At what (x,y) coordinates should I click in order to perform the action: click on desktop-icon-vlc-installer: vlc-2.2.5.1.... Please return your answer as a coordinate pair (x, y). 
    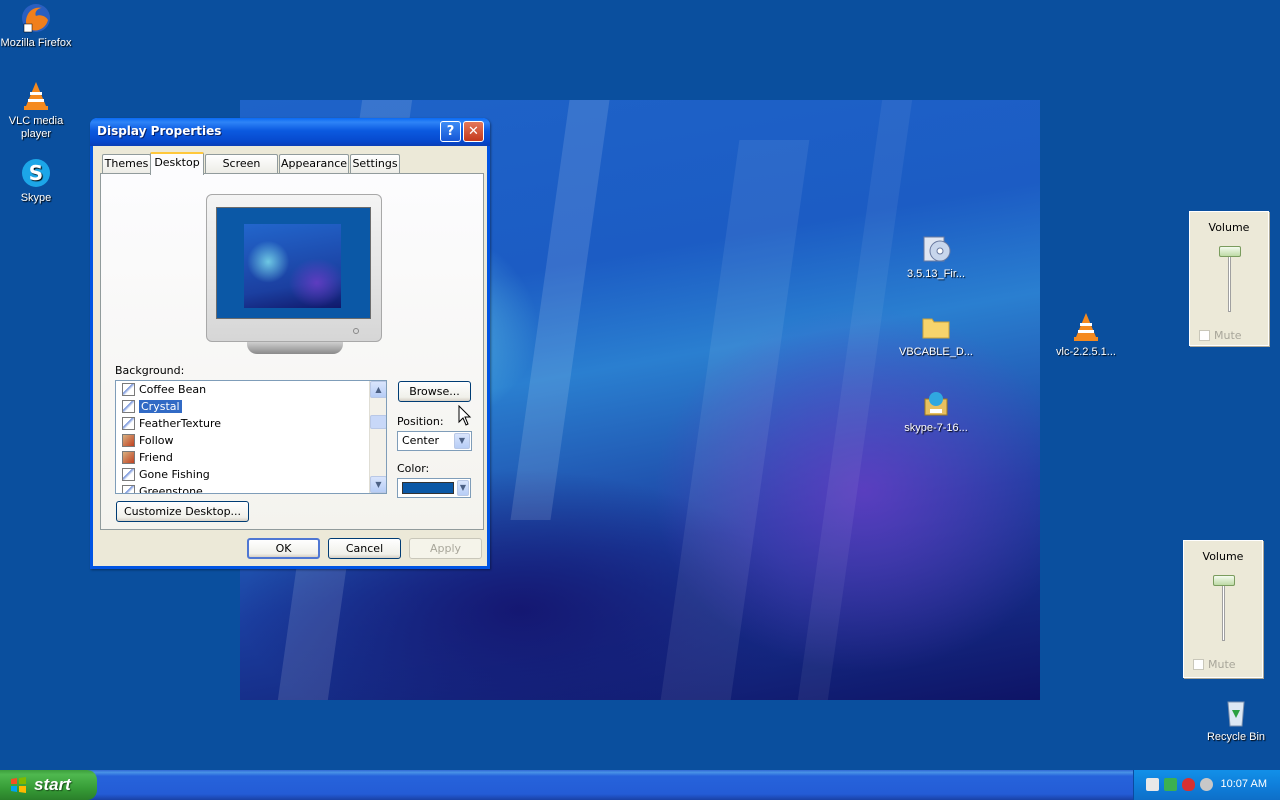
    Looking at the image, I should click on (1086, 335).